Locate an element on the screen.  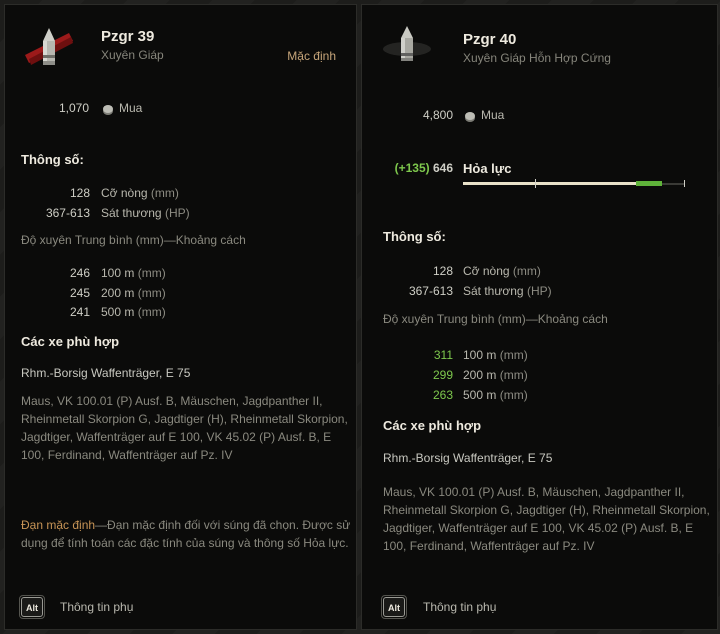
shell-name: Pzgr 39 is located at coordinates (128, 36).